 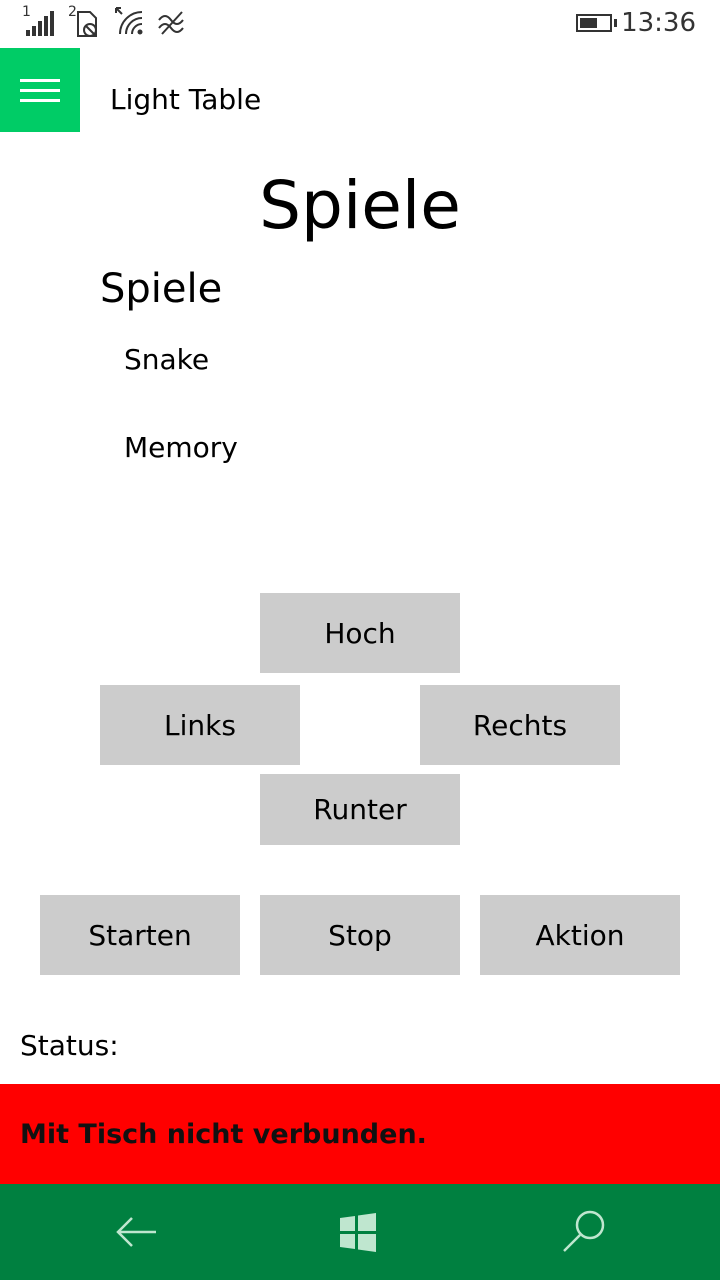 I want to click on status-message-bar: Mit Tisch nicht verbunden., so click(x=360, y=1134).